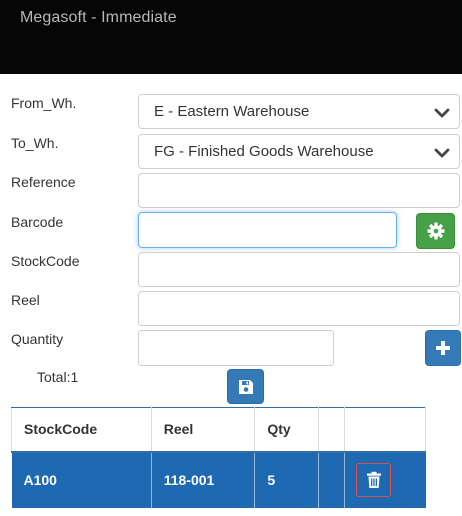 This screenshot has height=516, width=462. What do you see at coordinates (43, 182) in the screenshot?
I see `reference-label: Reference` at bounding box center [43, 182].